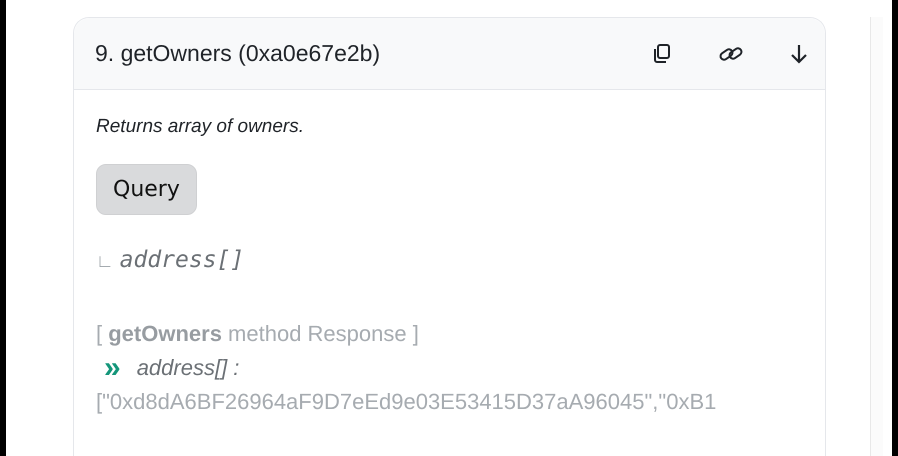 The width and height of the screenshot is (898, 456). I want to click on response-heading: [ getOwners method Response ], so click(258, 334).